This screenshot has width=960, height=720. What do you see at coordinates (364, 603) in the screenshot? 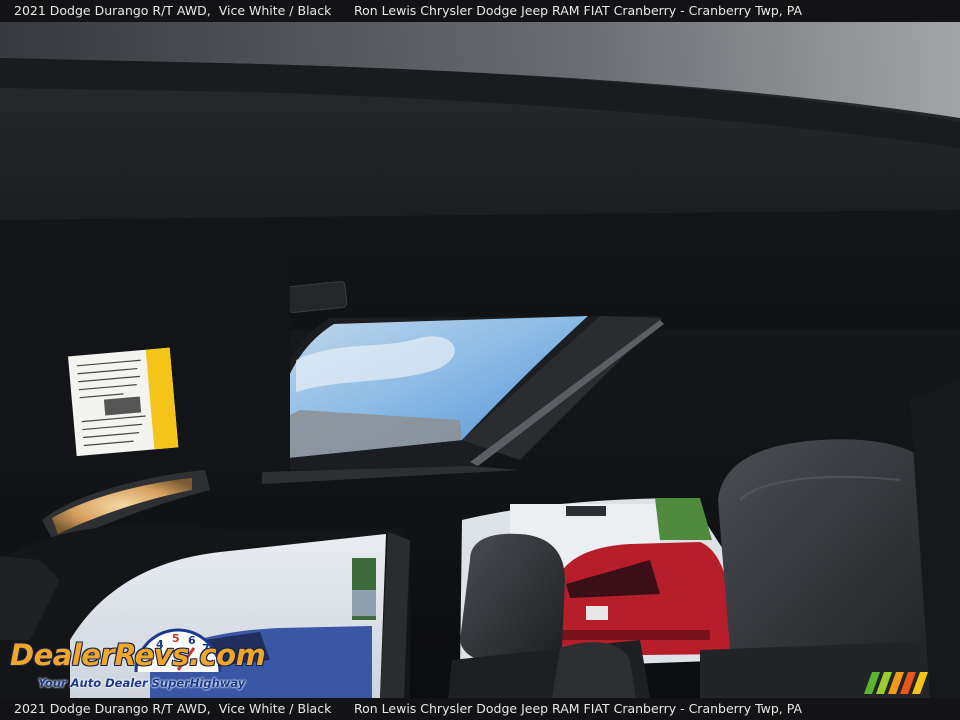
I see `distant-car` at bounding box center [364, 603].